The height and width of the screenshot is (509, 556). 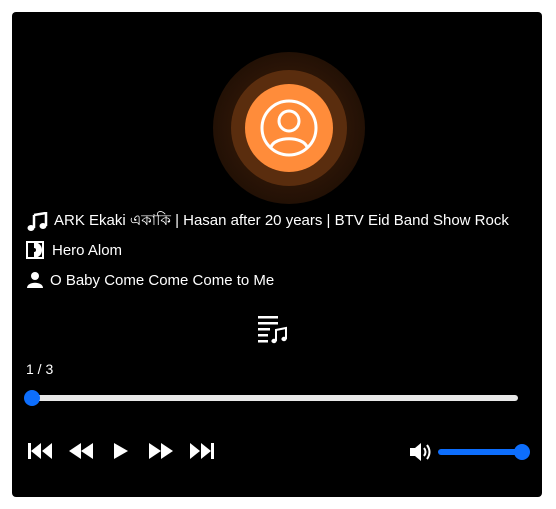 What do you see at coordinates (271, 398) in the screenshot?
I see `progress-bar` at bounding box center [271, 398].